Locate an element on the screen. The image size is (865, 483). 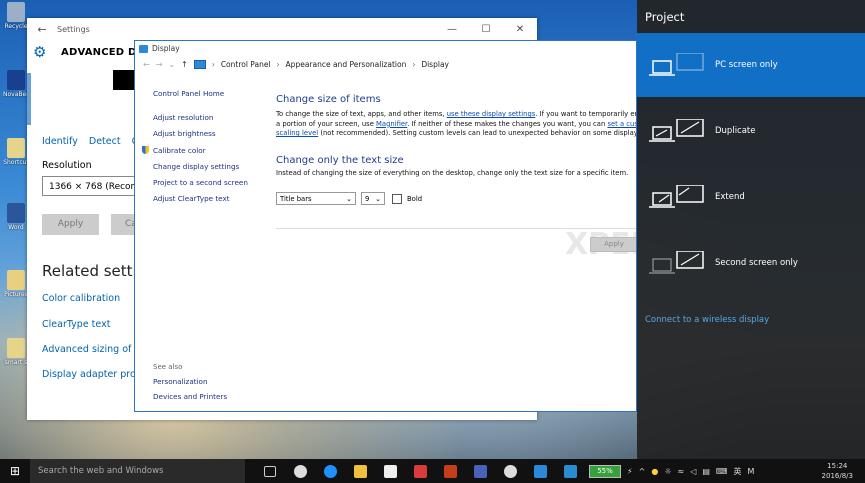
scaling-level-link: scaling level is located at coordinates (297, 133).